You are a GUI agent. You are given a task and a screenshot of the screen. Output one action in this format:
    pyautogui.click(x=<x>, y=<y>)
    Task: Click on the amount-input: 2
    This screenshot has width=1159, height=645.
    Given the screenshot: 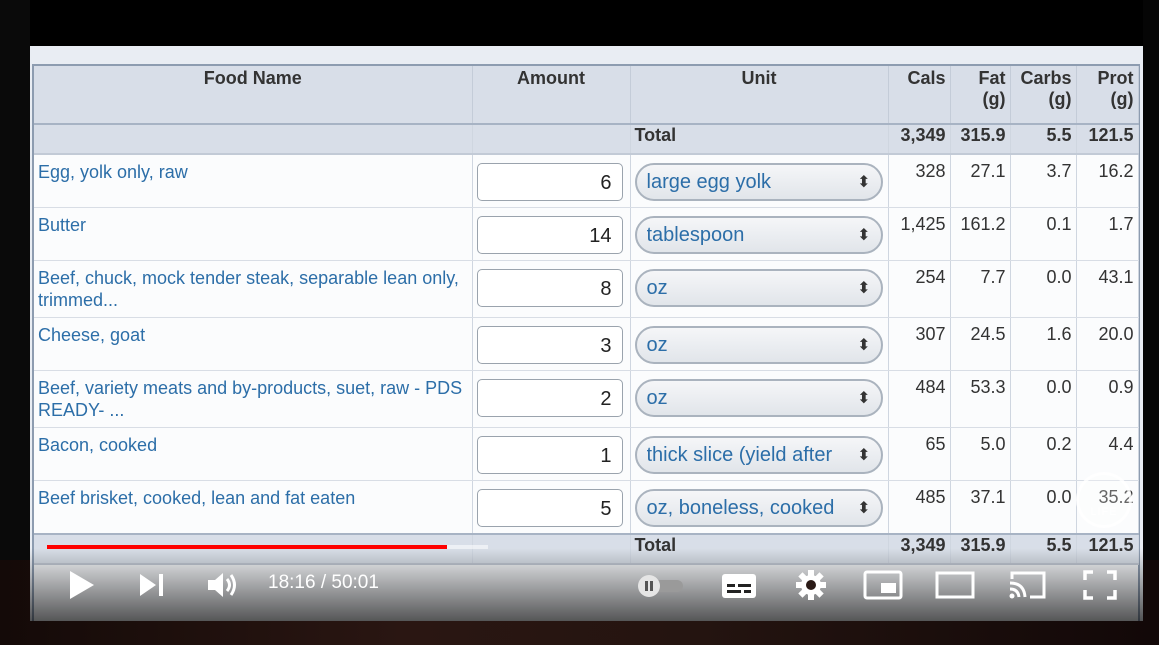 What is the action you would take?
    pyautogui.click(x=549, y=398)
    